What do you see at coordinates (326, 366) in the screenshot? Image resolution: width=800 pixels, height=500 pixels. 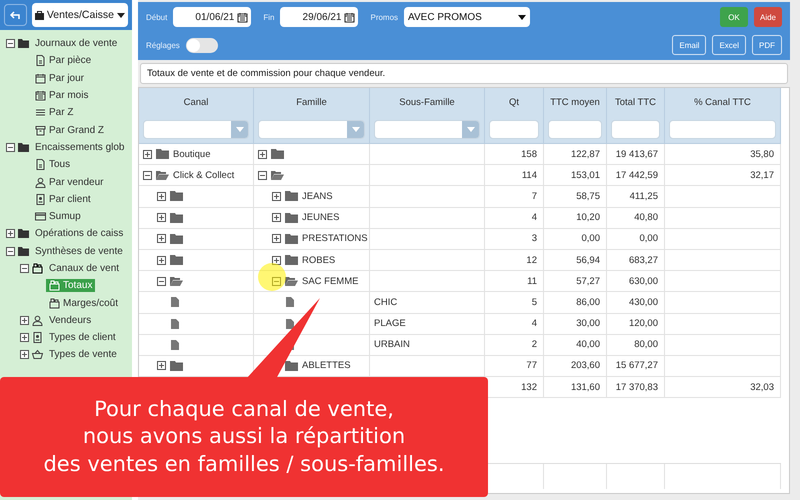 I see `cell-text: ABLETTES` at bounding box center [326, 366].